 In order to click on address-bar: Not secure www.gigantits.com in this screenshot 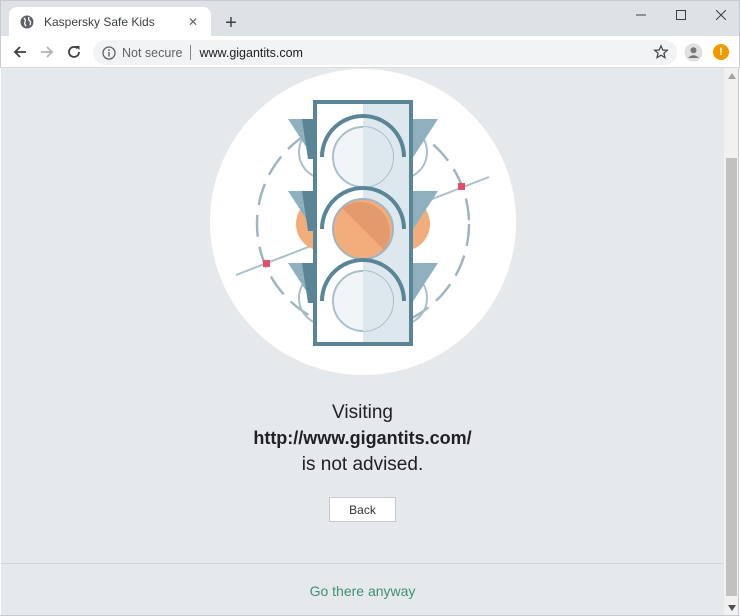, I will do `click(385, 52)`.